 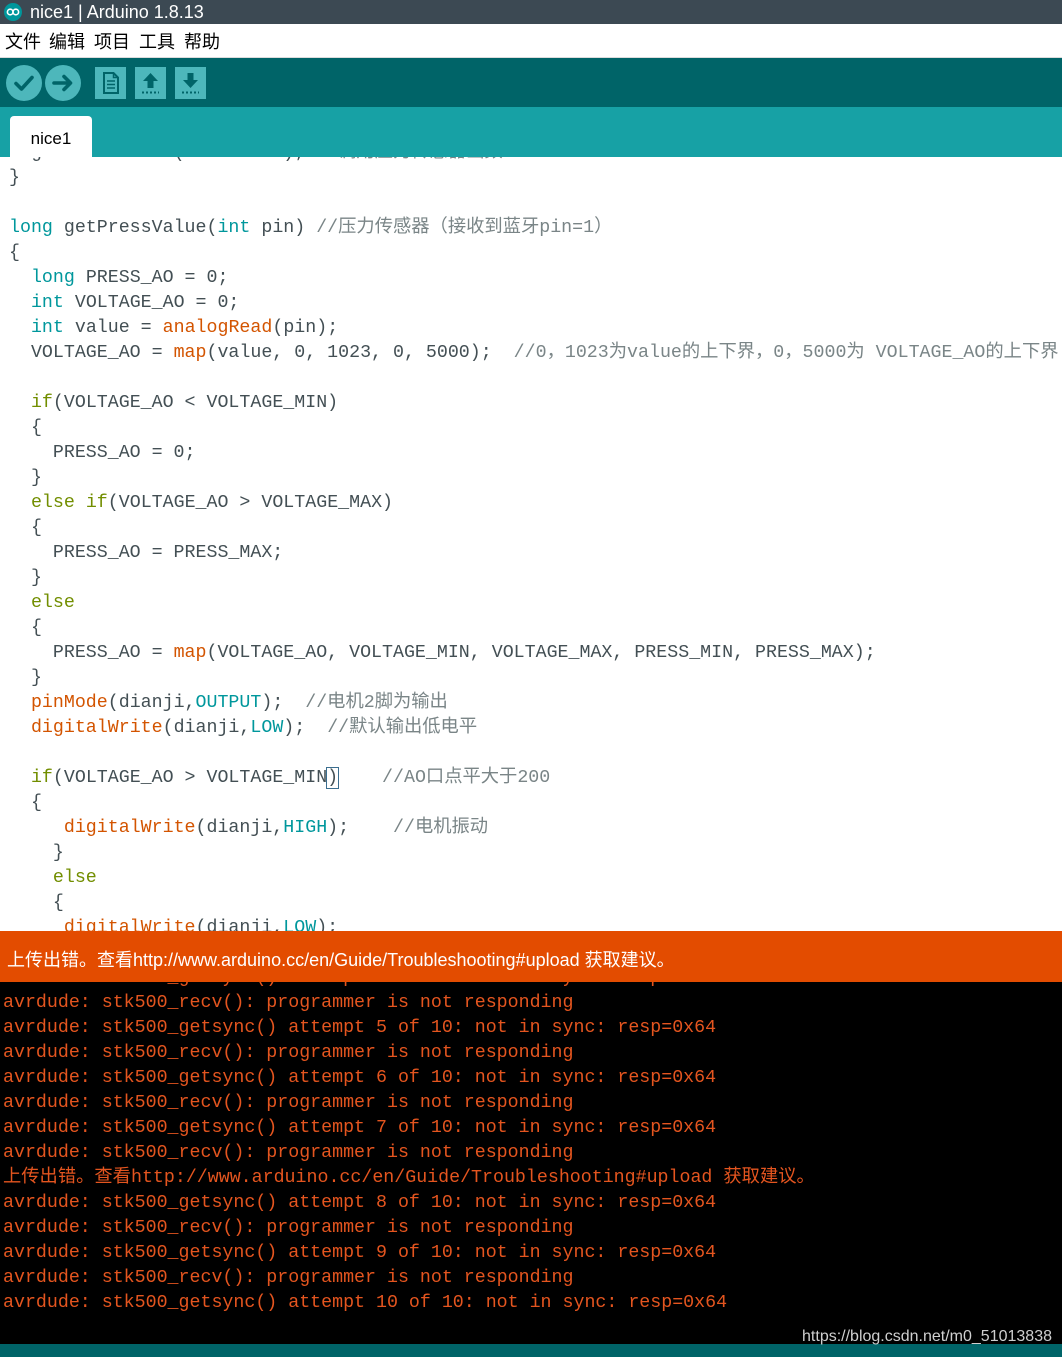 I want to click on save-button, so click(x=190, y=83).